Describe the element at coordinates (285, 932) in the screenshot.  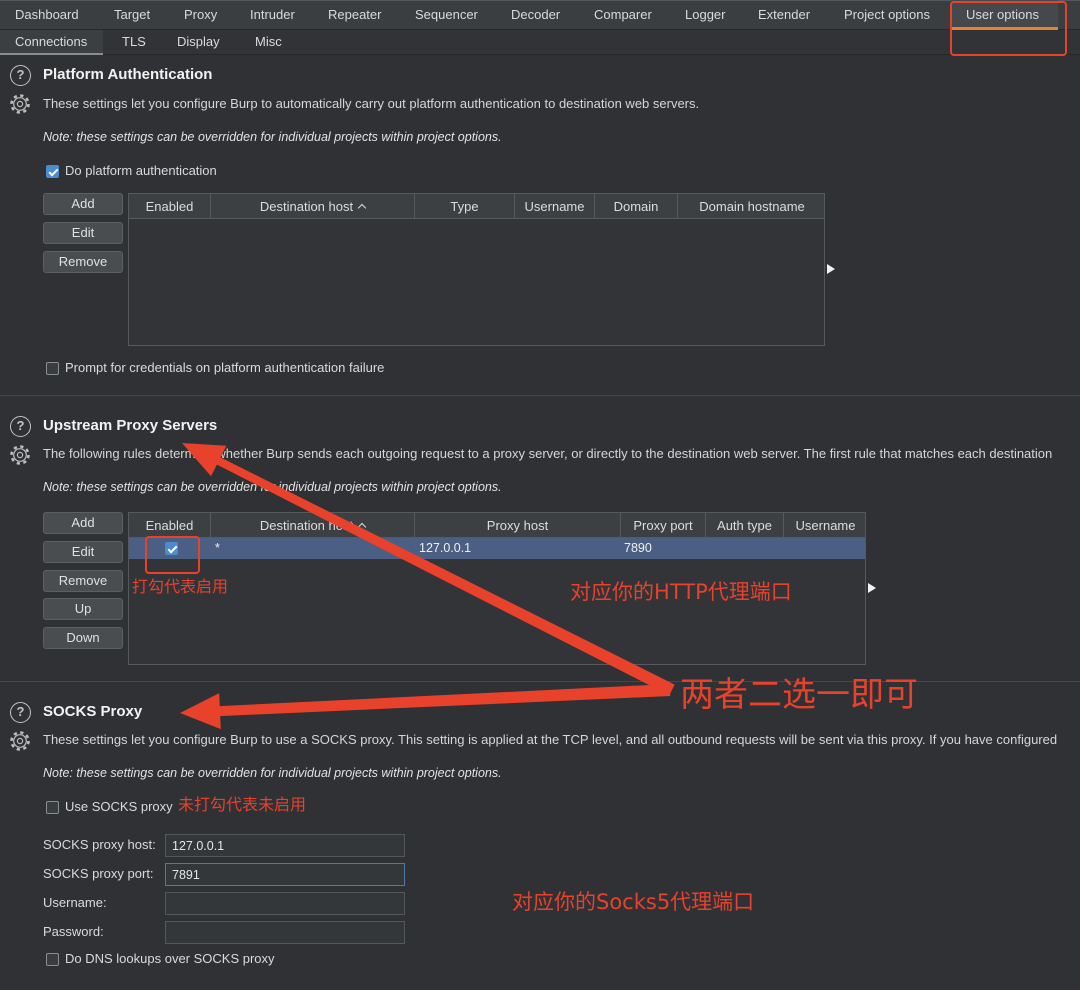
I see `socks-password-input` at that location.